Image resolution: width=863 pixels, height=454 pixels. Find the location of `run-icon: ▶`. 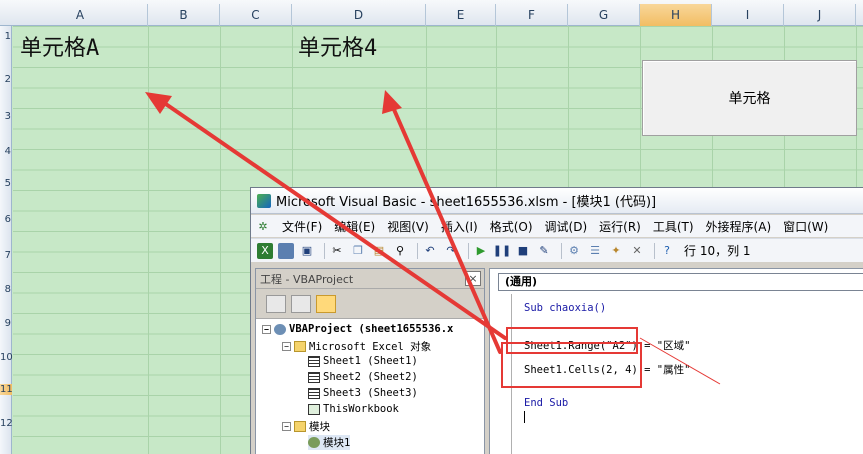

run-icon: ▶ is located at coordinates (481, 251).